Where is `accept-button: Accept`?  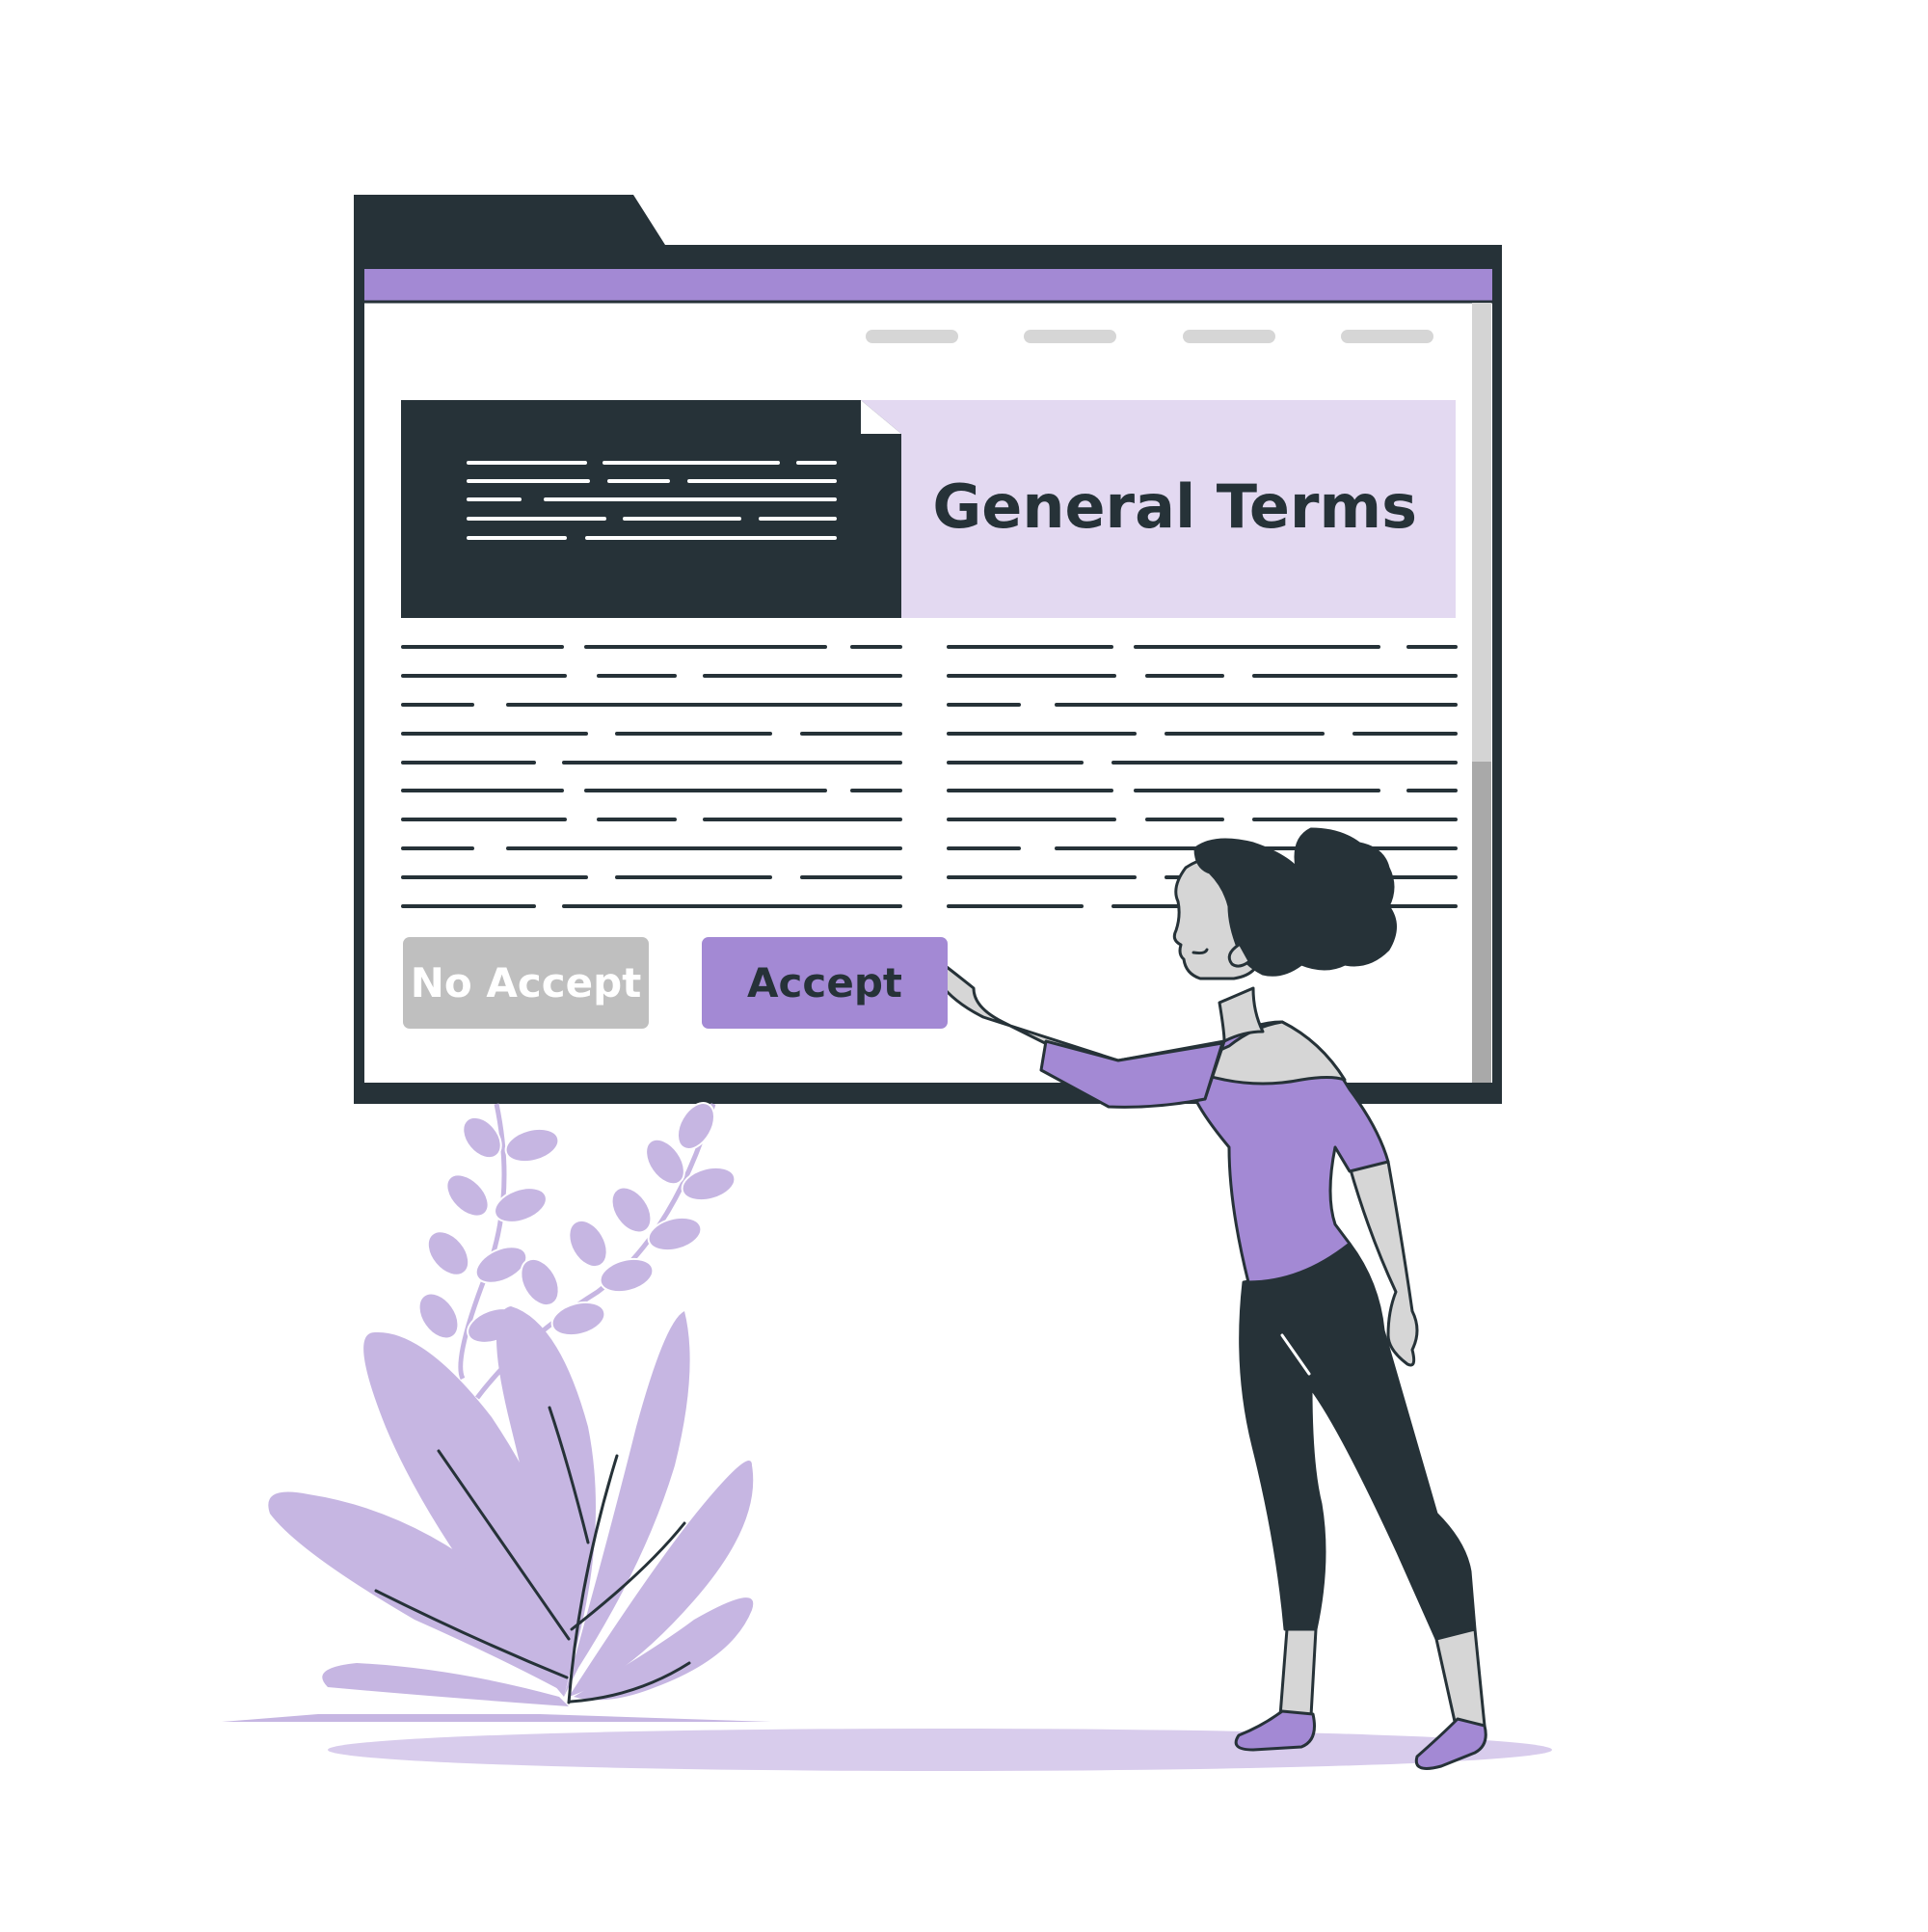 accept-button: Accept is located at coordinates (825, 983).